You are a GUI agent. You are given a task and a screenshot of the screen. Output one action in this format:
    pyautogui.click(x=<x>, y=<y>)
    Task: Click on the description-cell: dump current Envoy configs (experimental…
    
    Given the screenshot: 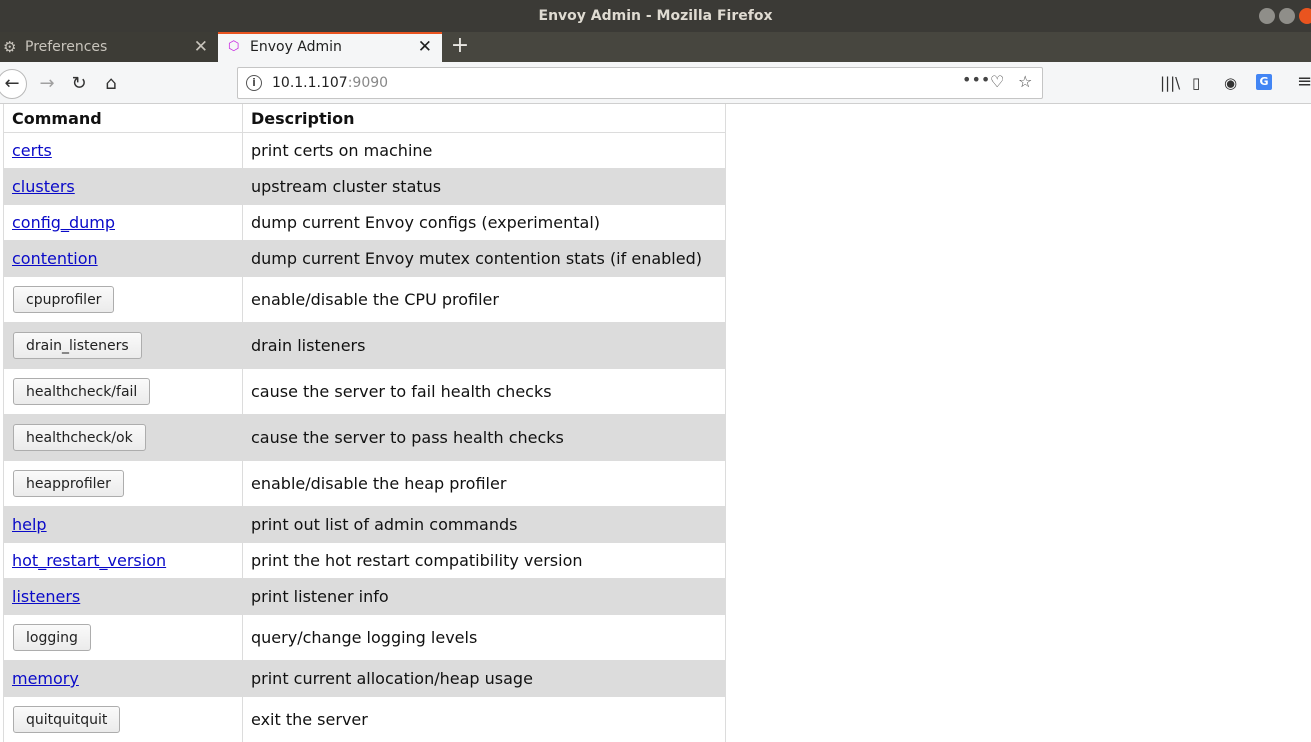 What is the action you would take?
    pyautogui.click(x=484, y=222)
    